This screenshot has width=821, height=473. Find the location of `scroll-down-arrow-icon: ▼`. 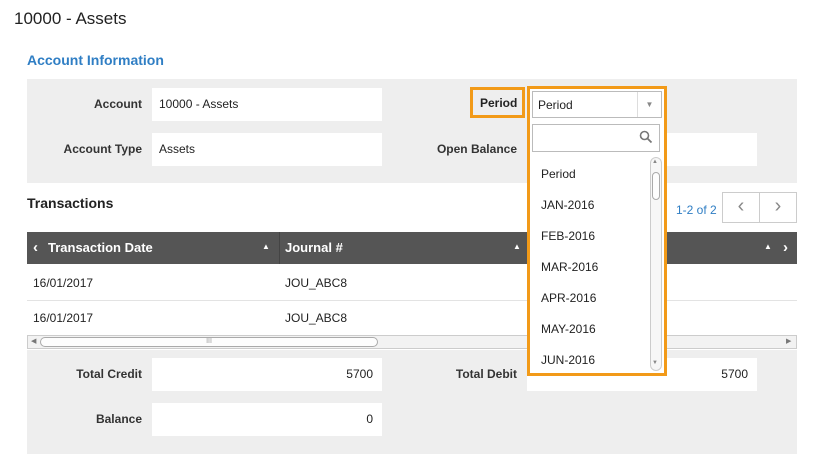

scroll-down-arrow-icon: ▼ is located at coordinates (655, 363).